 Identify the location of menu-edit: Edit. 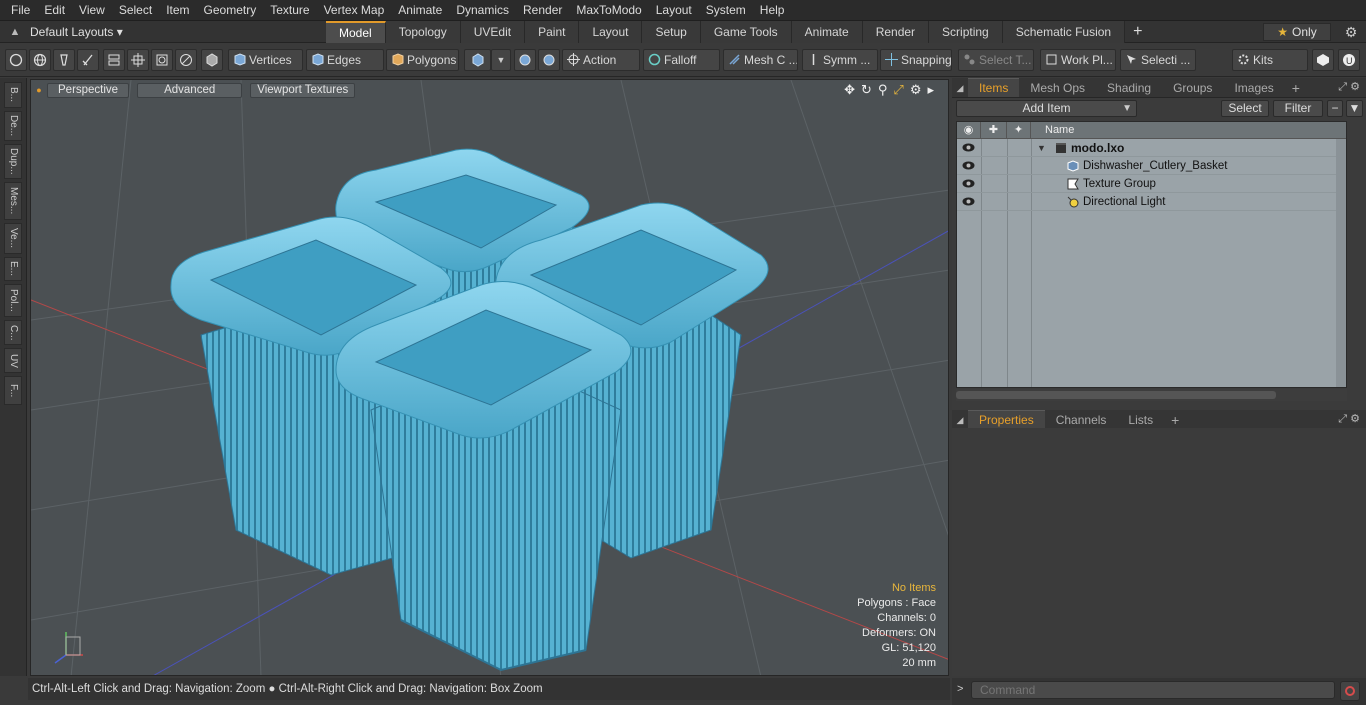
(54, 10).